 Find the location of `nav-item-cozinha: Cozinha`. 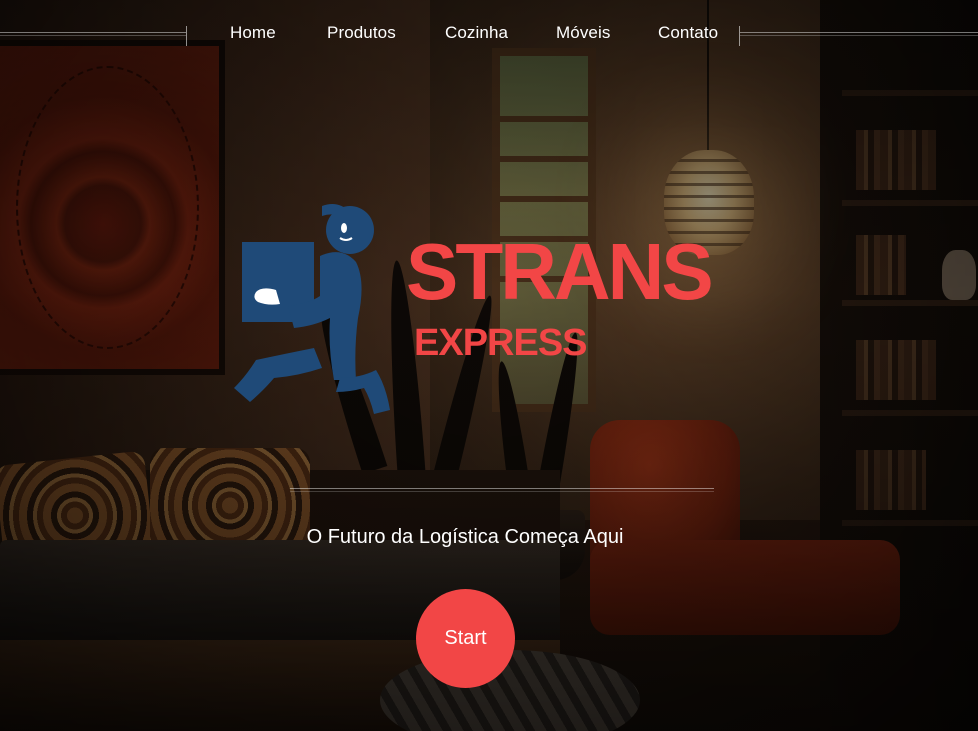

nav-item-cozinha: Cozinha is located at coordinates (476, 33).